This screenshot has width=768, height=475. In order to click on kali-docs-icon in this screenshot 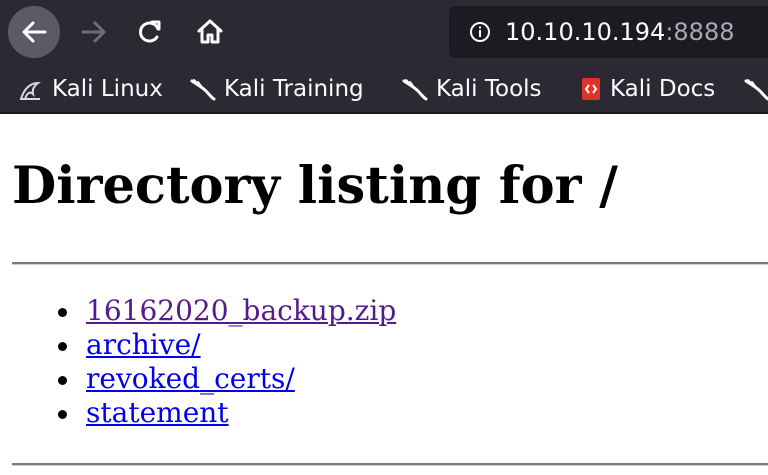, I will do `click(591, 89)`.